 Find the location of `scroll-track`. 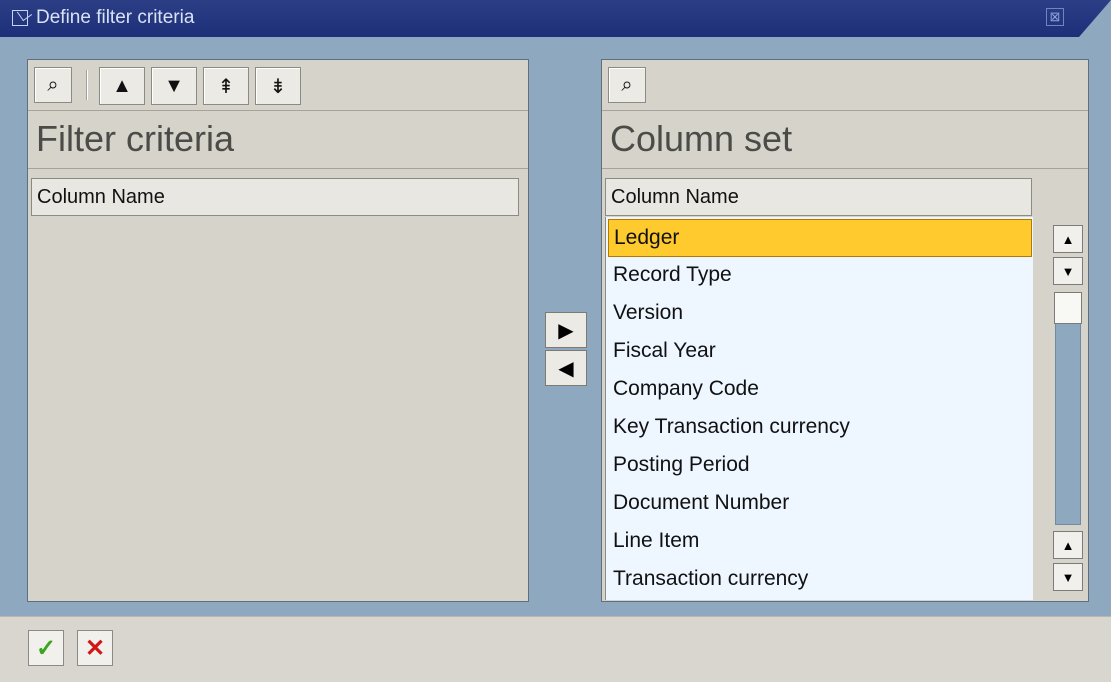

scroll-track is located at coordinates (1068, 408).